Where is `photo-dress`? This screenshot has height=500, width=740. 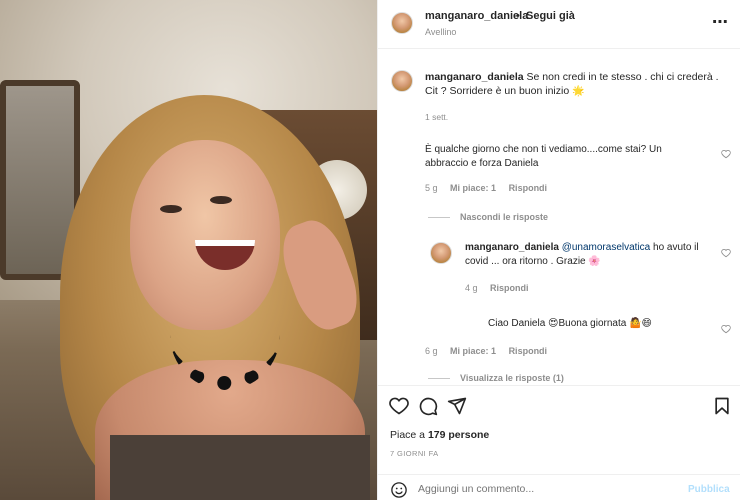 photo-dress is located at coordinates (240, 467).